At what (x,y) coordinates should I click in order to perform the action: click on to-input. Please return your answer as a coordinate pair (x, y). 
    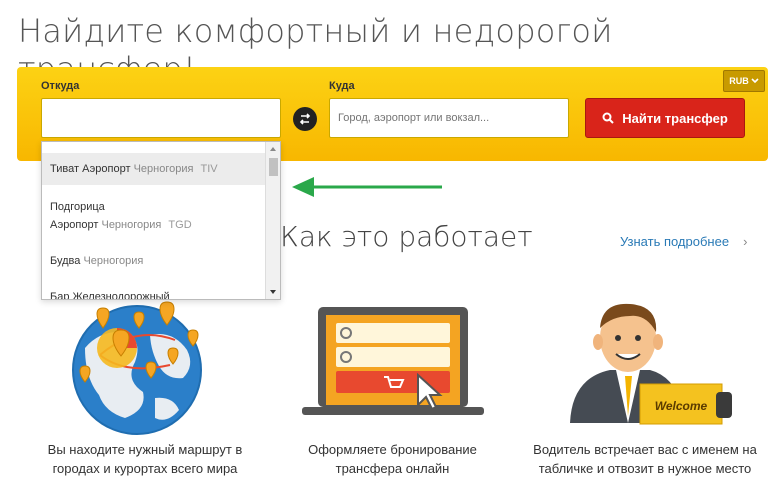
    Looking at the image, I should click on (449, 118).